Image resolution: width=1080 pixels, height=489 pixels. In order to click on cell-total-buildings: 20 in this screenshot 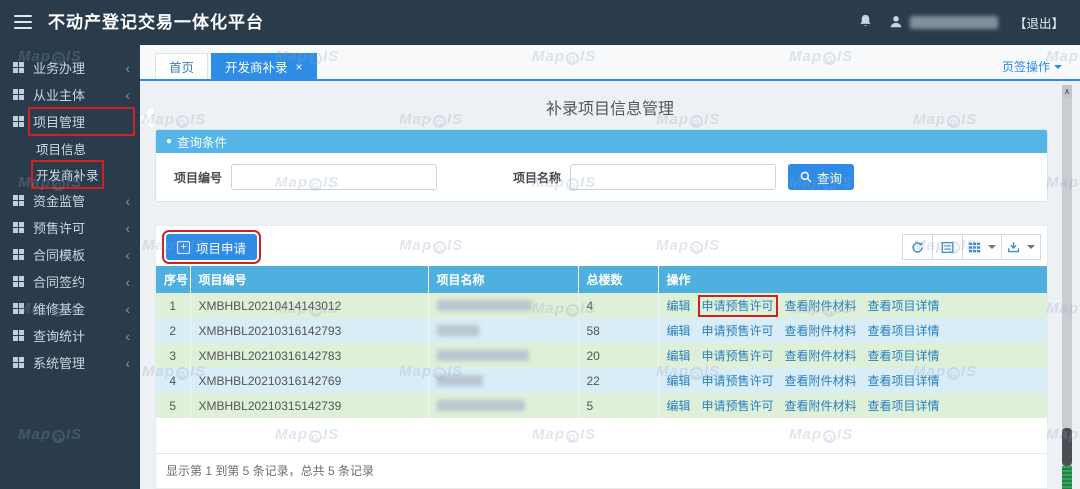, I will do `click(618, 355)`.